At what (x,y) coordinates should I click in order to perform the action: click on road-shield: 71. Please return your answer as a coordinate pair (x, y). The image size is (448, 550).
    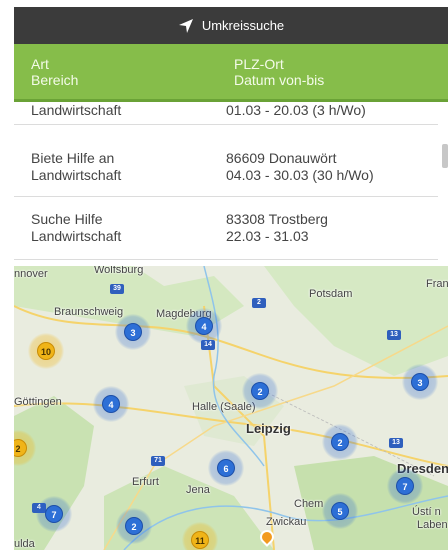
    Looking at the image, I should click on (158, 461).